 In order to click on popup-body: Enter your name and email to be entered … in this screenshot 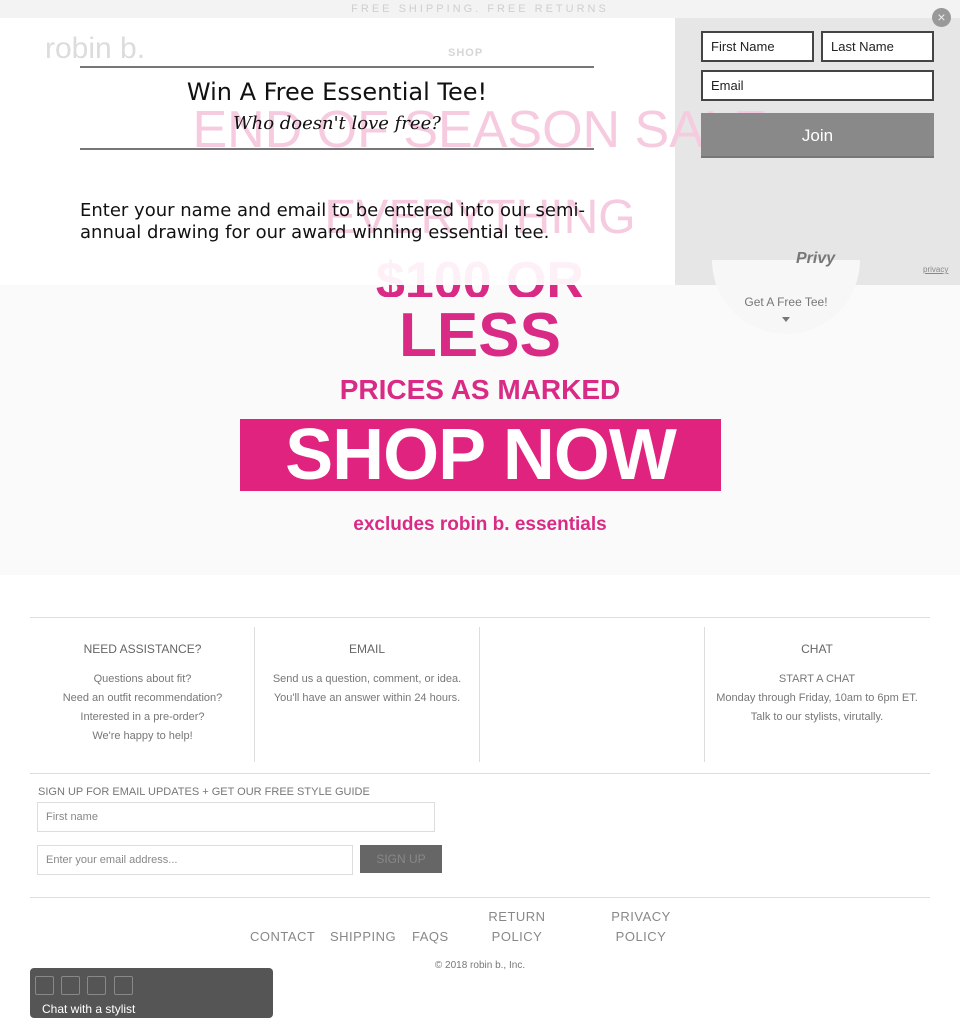, I will do `click(333, 221)`.